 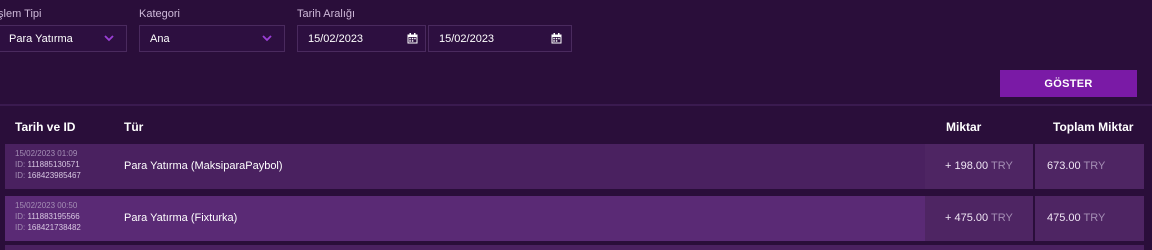 I want to click on header-date-id: Tarih ve ID, so click(x=45, y=127).